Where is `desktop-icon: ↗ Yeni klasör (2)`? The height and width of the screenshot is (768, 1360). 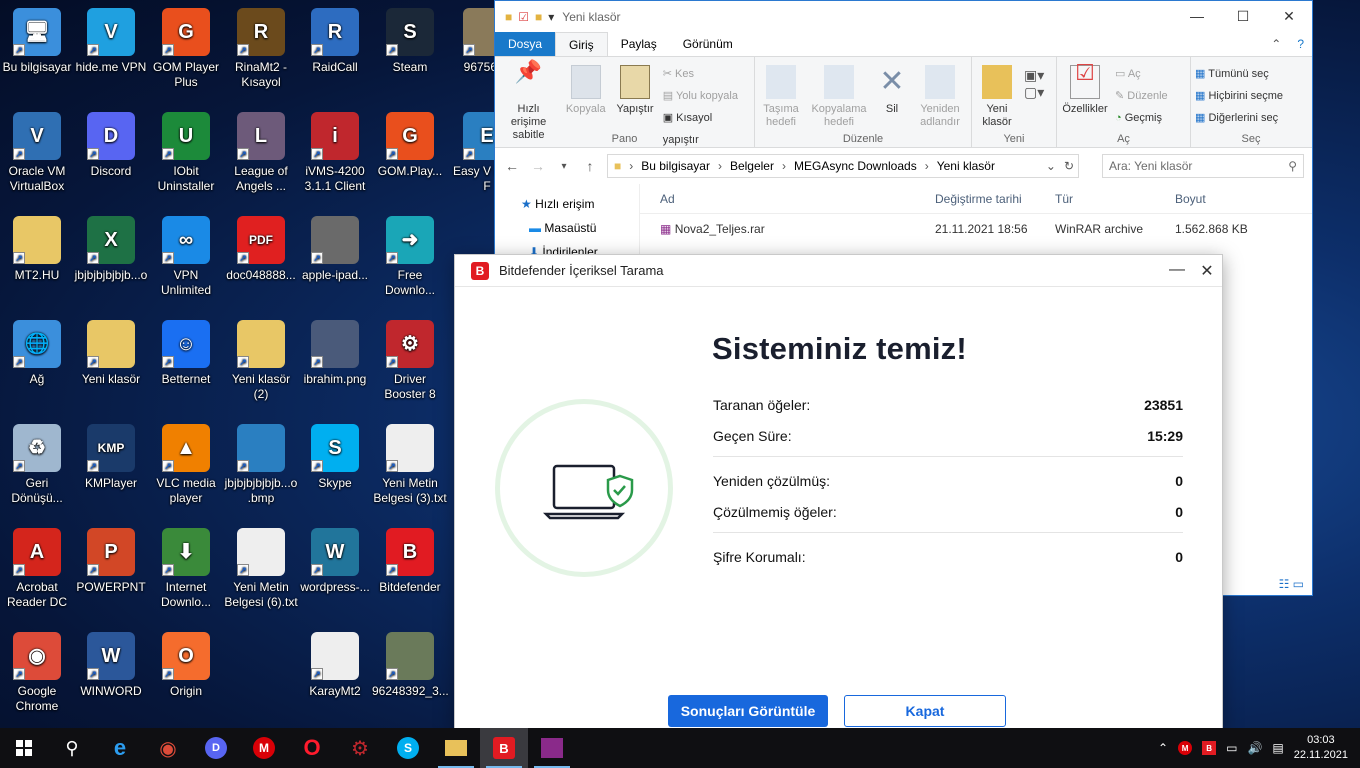 desktop-icon: ↗ Yeni klasör (2) is located at coordinates (261, 361).